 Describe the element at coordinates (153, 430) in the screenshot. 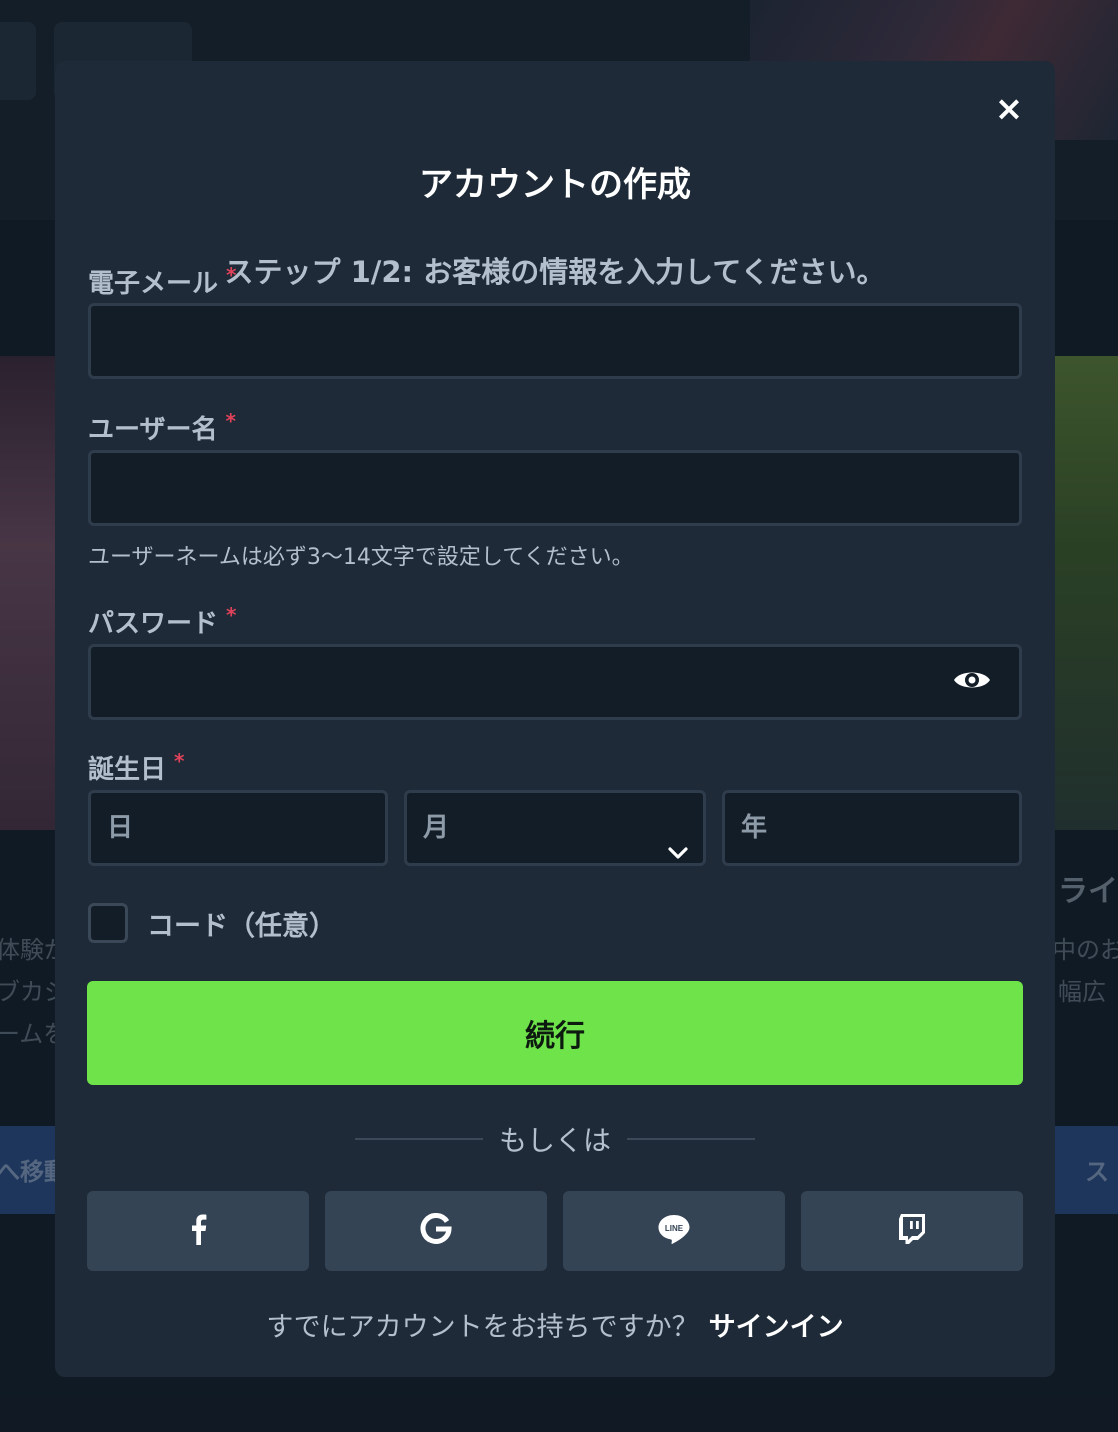

I see `username-label-text: ユーザー名` at that location.